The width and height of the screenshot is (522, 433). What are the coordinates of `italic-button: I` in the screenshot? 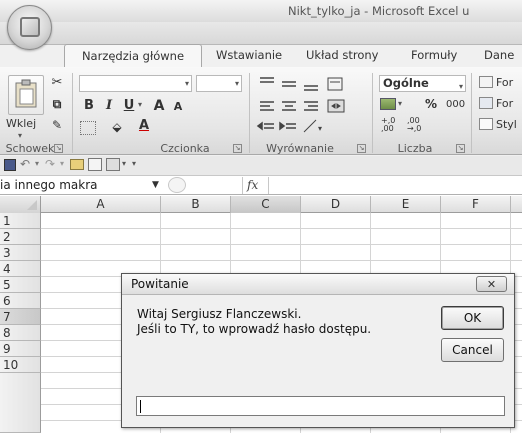 It's located at (109, 106).